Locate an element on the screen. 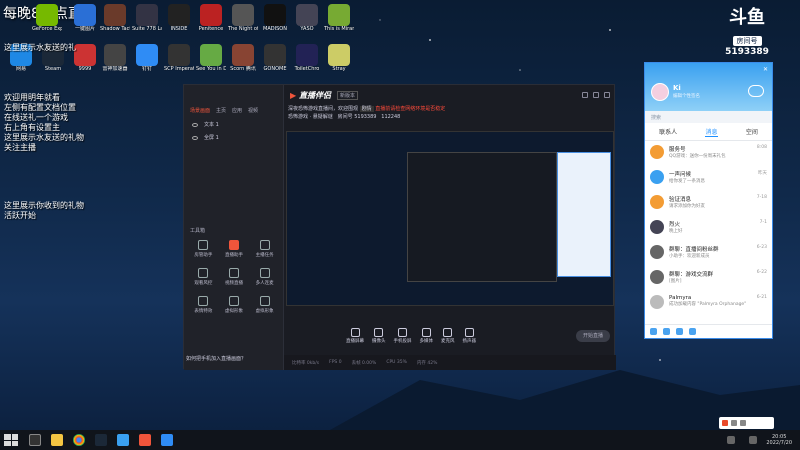 This screenshot has width=800, height=450. desktop-icon: Penitence is located at coordinates (211, 26).